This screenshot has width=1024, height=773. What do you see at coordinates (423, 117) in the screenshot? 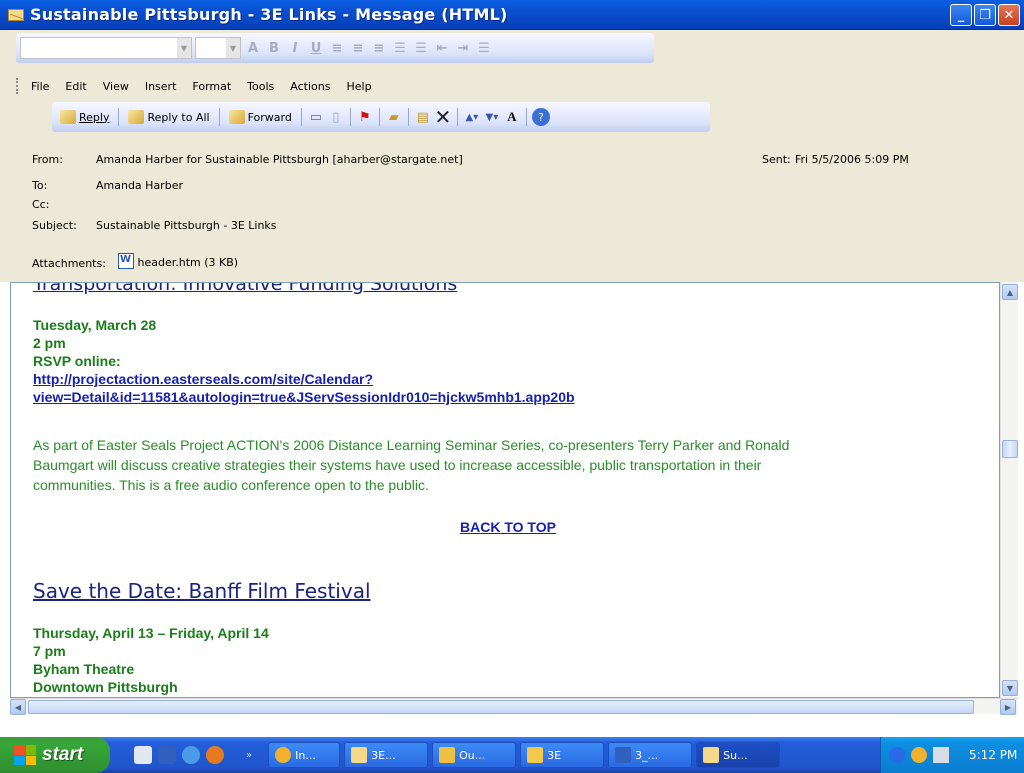
I see `categories-icon: ▤` at bounding box center [423, 117].